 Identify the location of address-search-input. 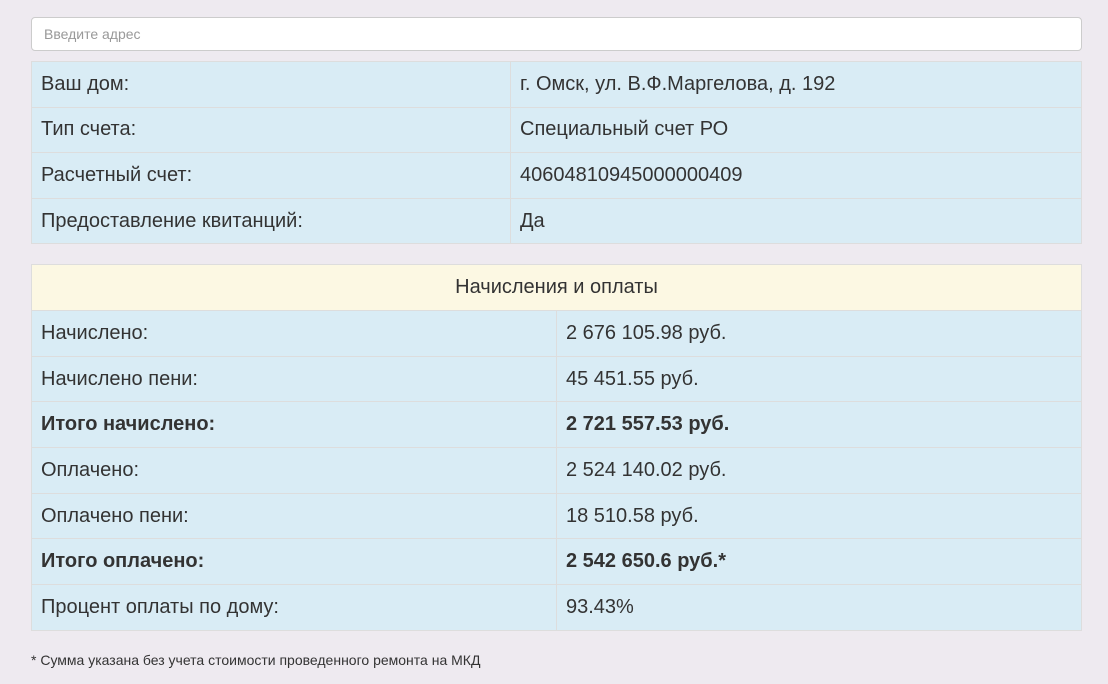
(556, 34).